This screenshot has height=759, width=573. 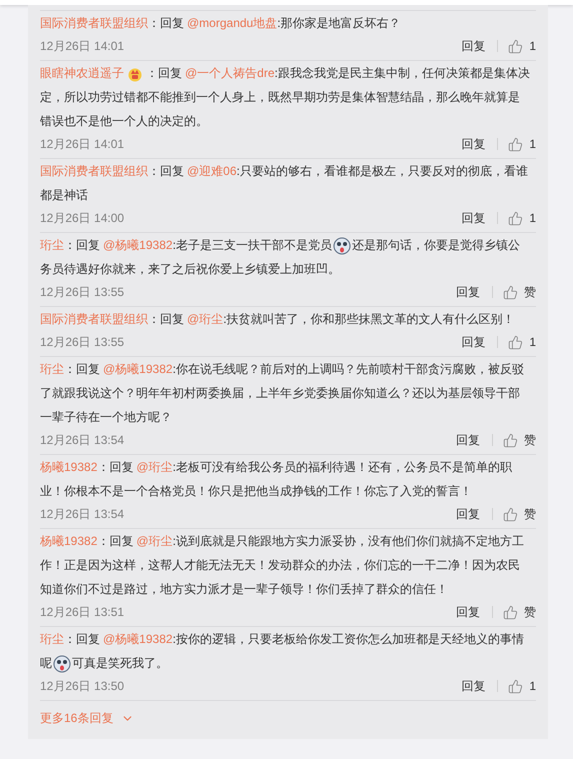 I want to click on comment-text: 国际消费者联盟组织：回复 @迎难06:只要站的够右，看谁都是极左，只要反对的彻底，看谁都是神话, so click(x=284, y=183).